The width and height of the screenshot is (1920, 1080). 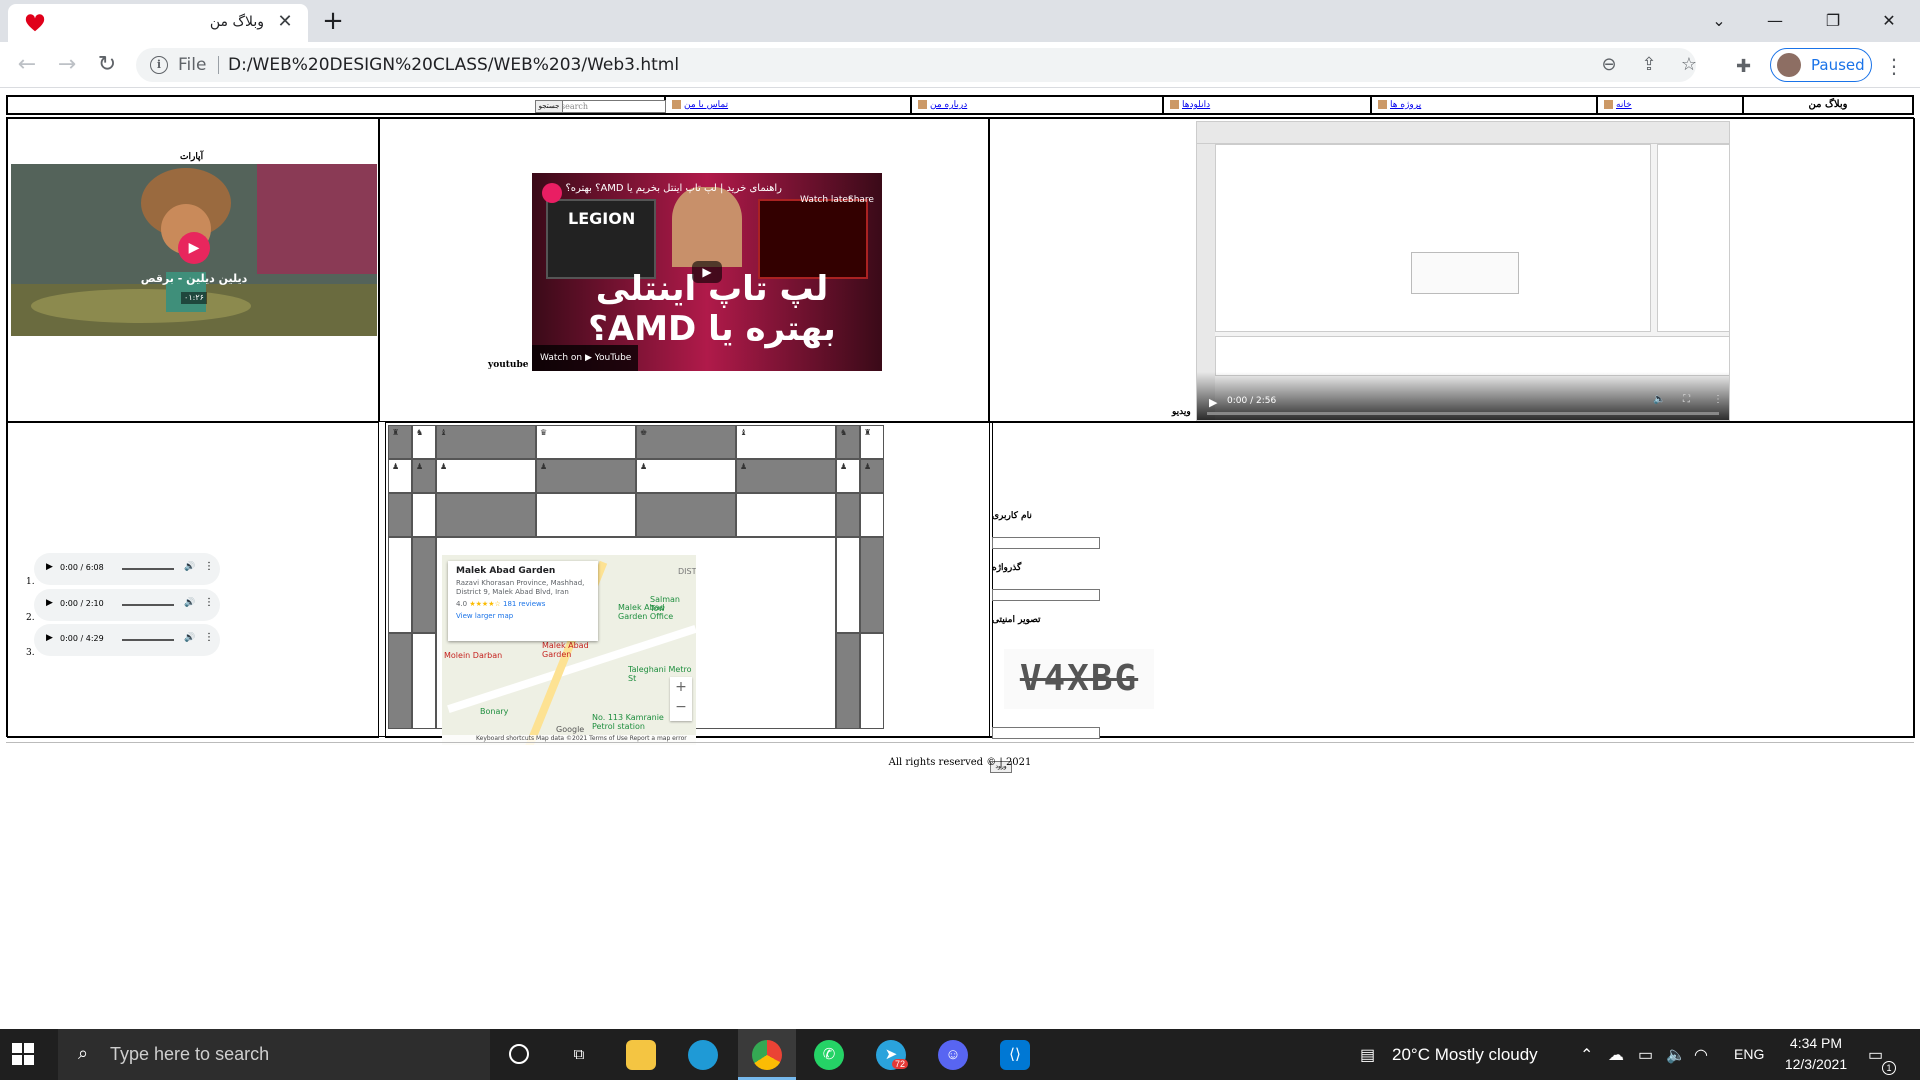 I want to click on extensions-puzzle-icon: ✚, so click(x=1743, y=66).